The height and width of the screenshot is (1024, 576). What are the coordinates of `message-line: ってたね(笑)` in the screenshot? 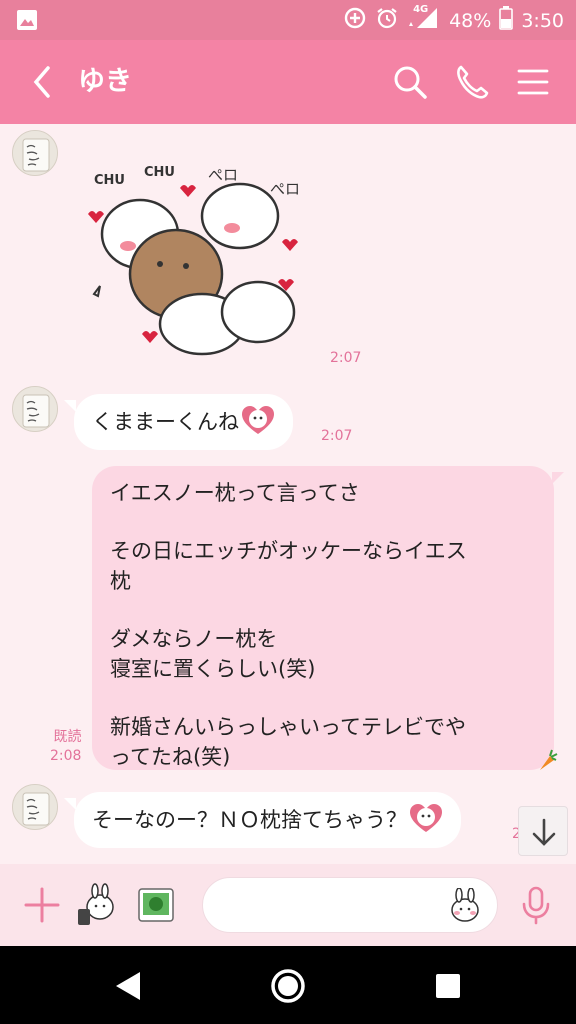 It's located at (170, 757).